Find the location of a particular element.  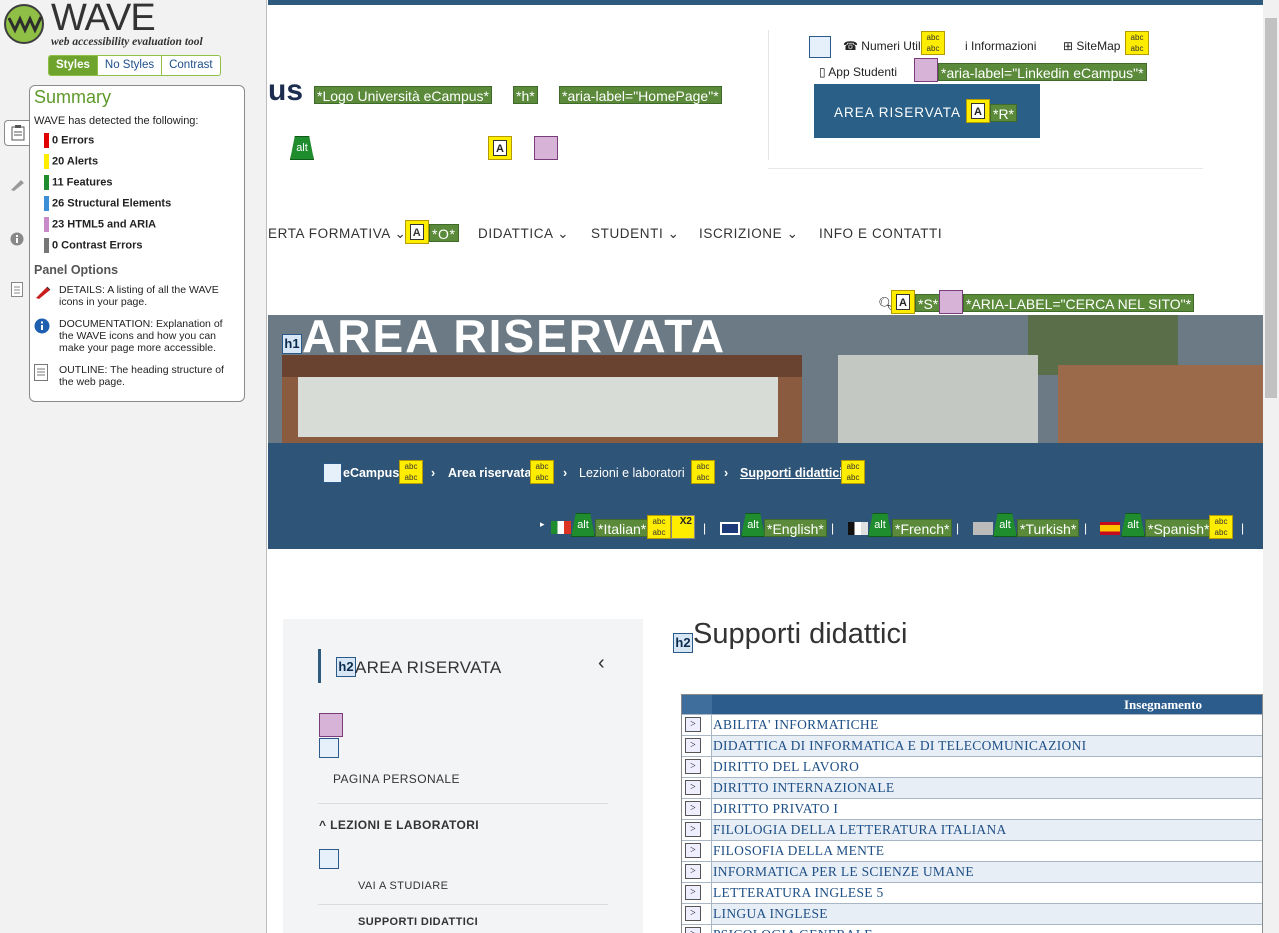

course-name-link: LETTERATURA INGLESE 5 is located at coordinates (987, 893).